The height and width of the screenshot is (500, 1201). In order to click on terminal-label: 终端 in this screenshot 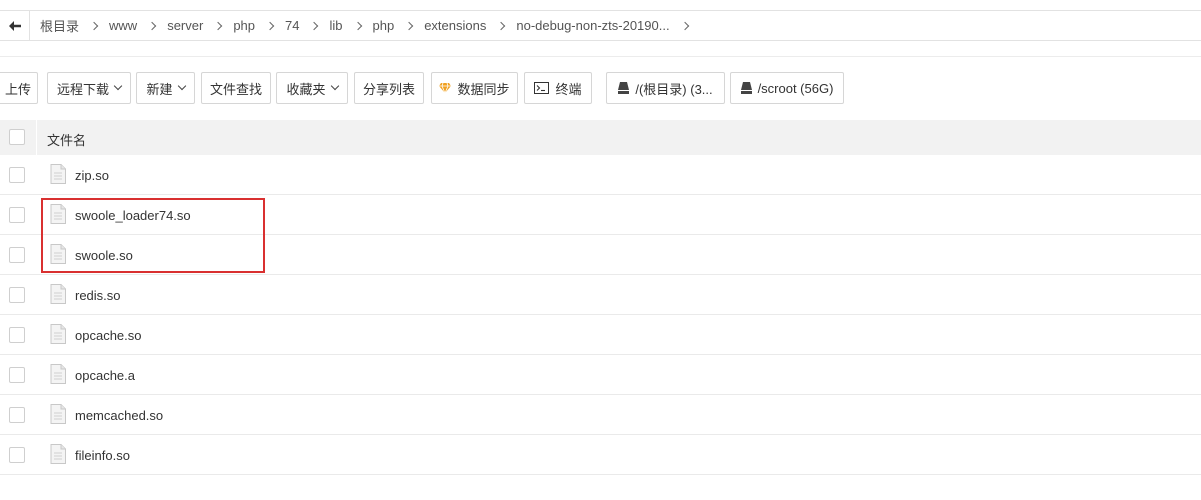, I will do `click(568, 89)`.